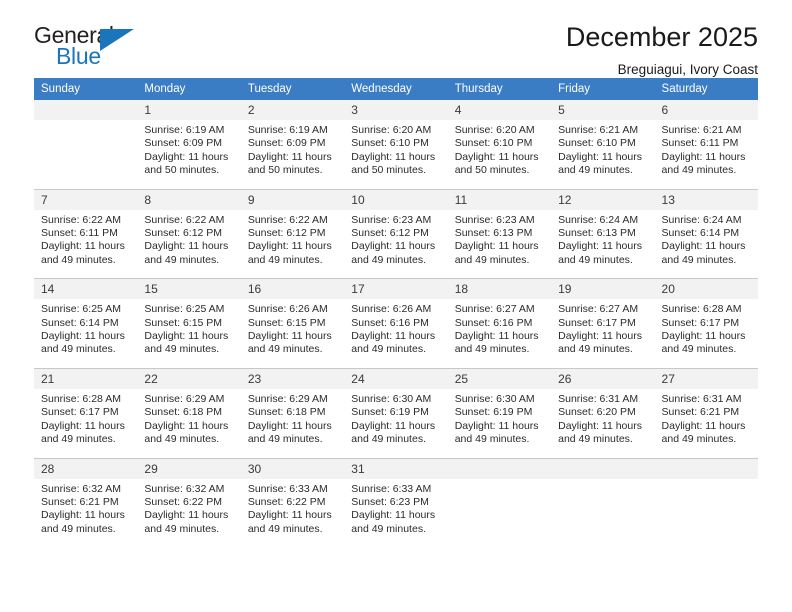 The height and width of the screenshot is (612, 792). I want to click on general-blue-logo: General Blue, so click(88, 46).